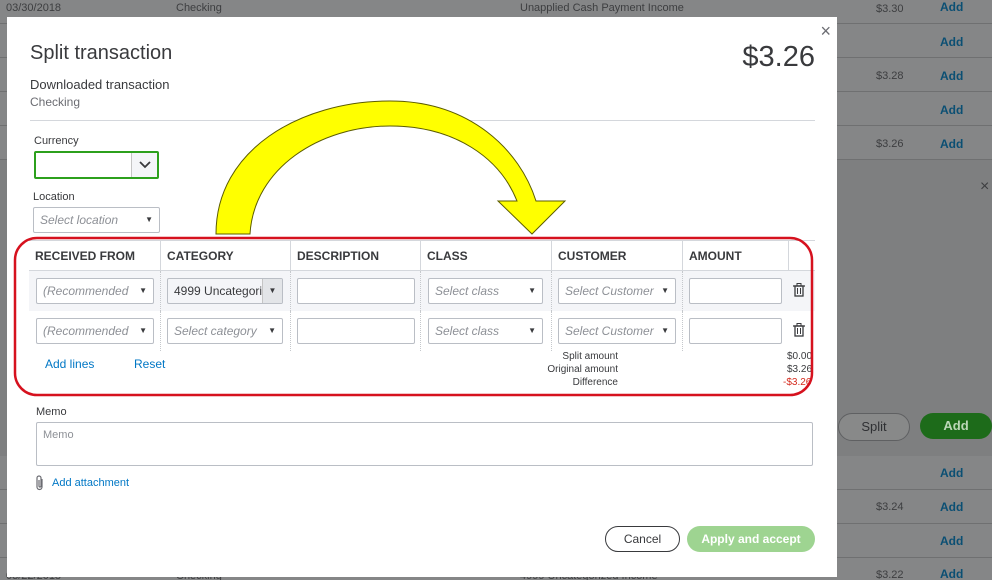 The height and width of the screenshot is (580, 992). Describe the element at coordinates (51, 412) in the screenshot. I see `memo-label: Memo` at that location.